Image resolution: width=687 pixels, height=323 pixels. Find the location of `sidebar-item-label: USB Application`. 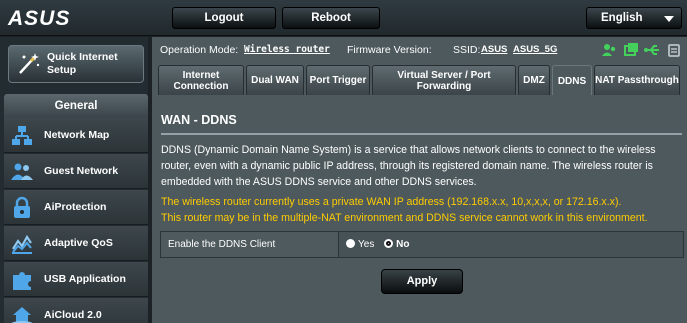

sidebar-item-label: USB Application is located at coordinates (85, 279).